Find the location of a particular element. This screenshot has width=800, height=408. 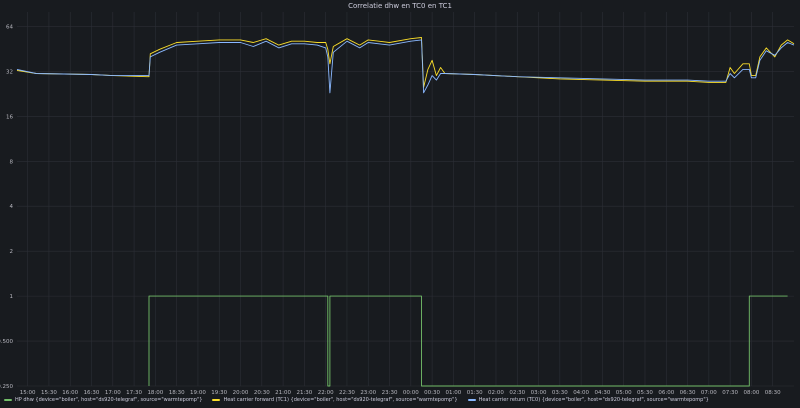

y-tick-label: 32 is located at coordinates (9, 72).